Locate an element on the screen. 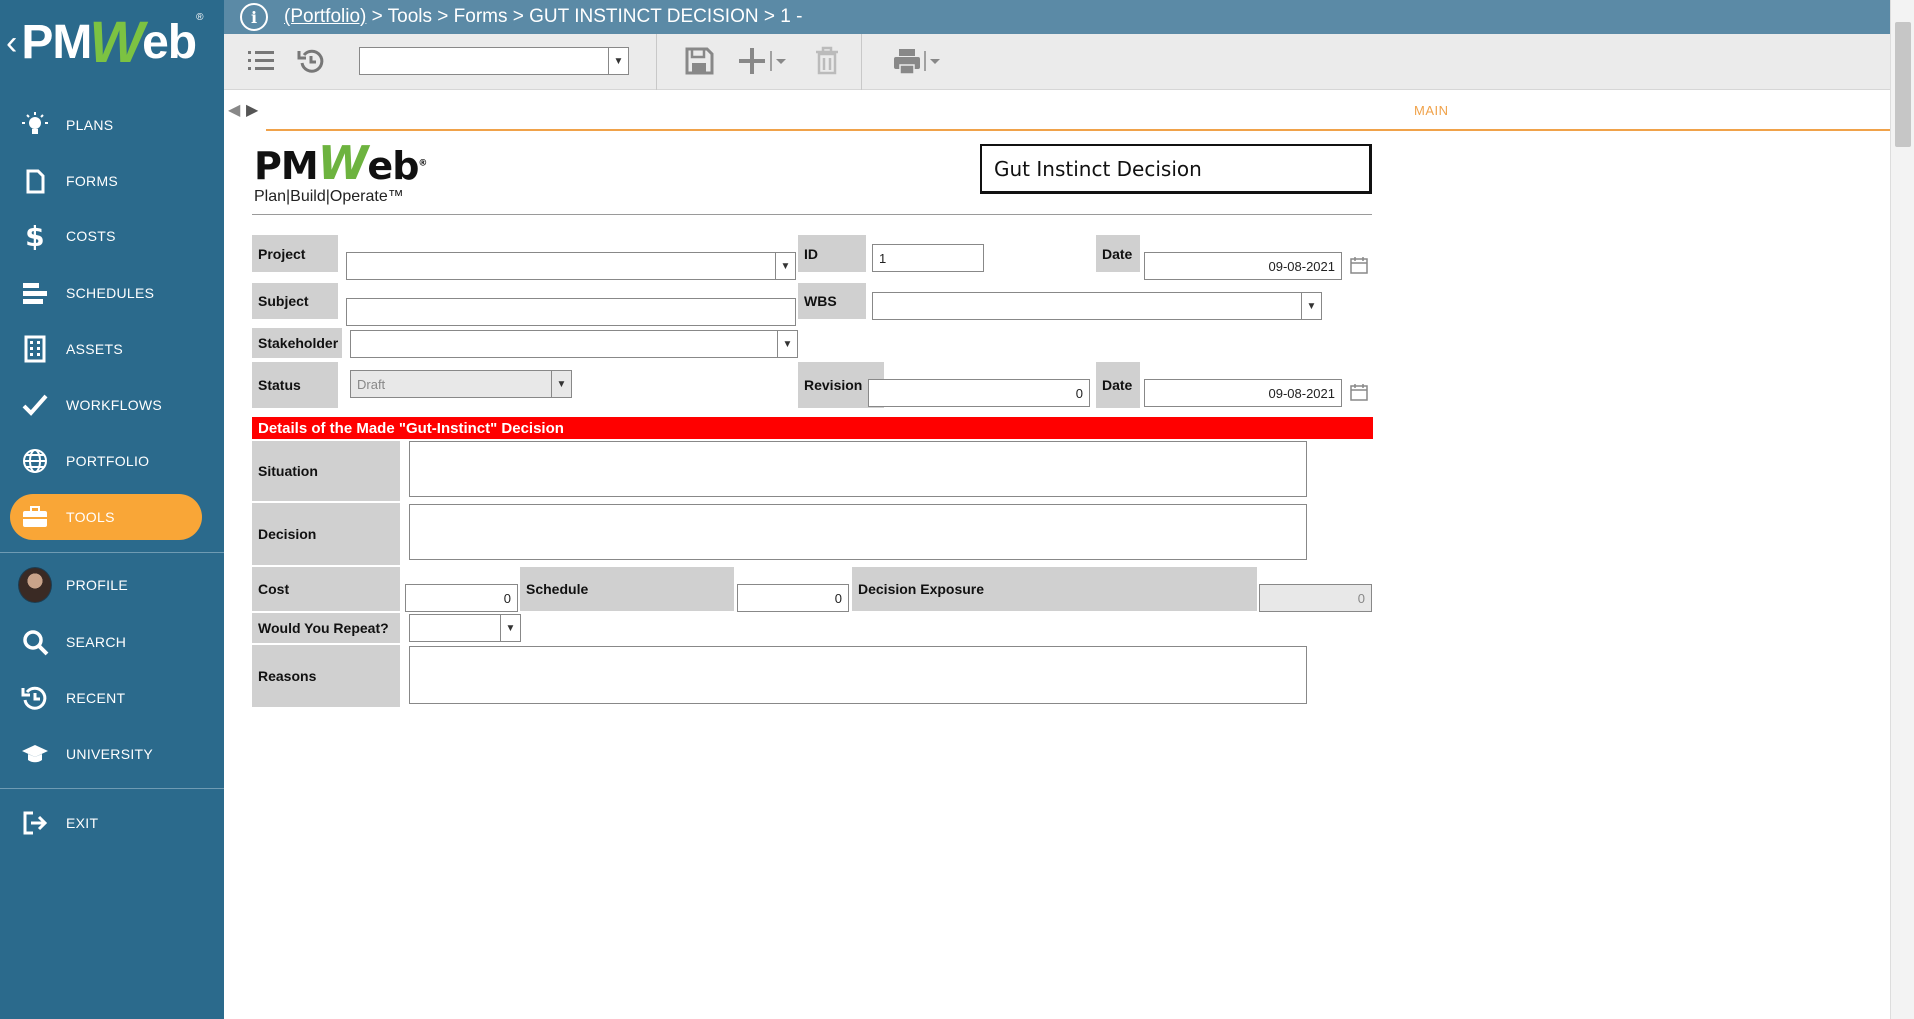  add-icon is located at coordinates (766, 61).